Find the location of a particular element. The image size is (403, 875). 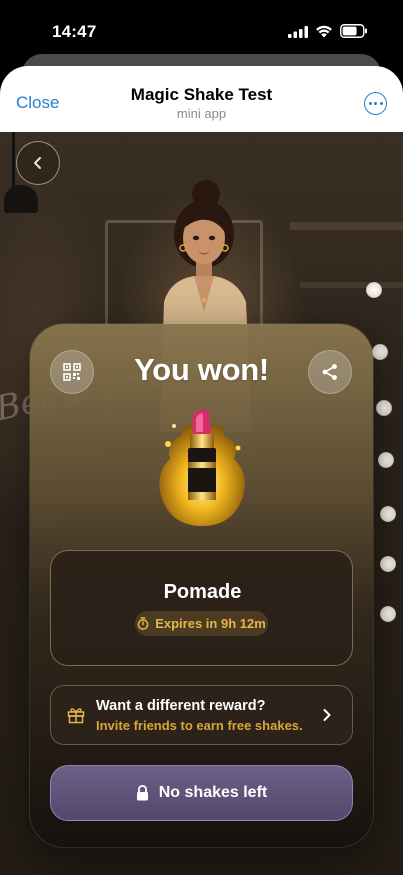

chevron-right-icon is located at coordinates (327, 715).